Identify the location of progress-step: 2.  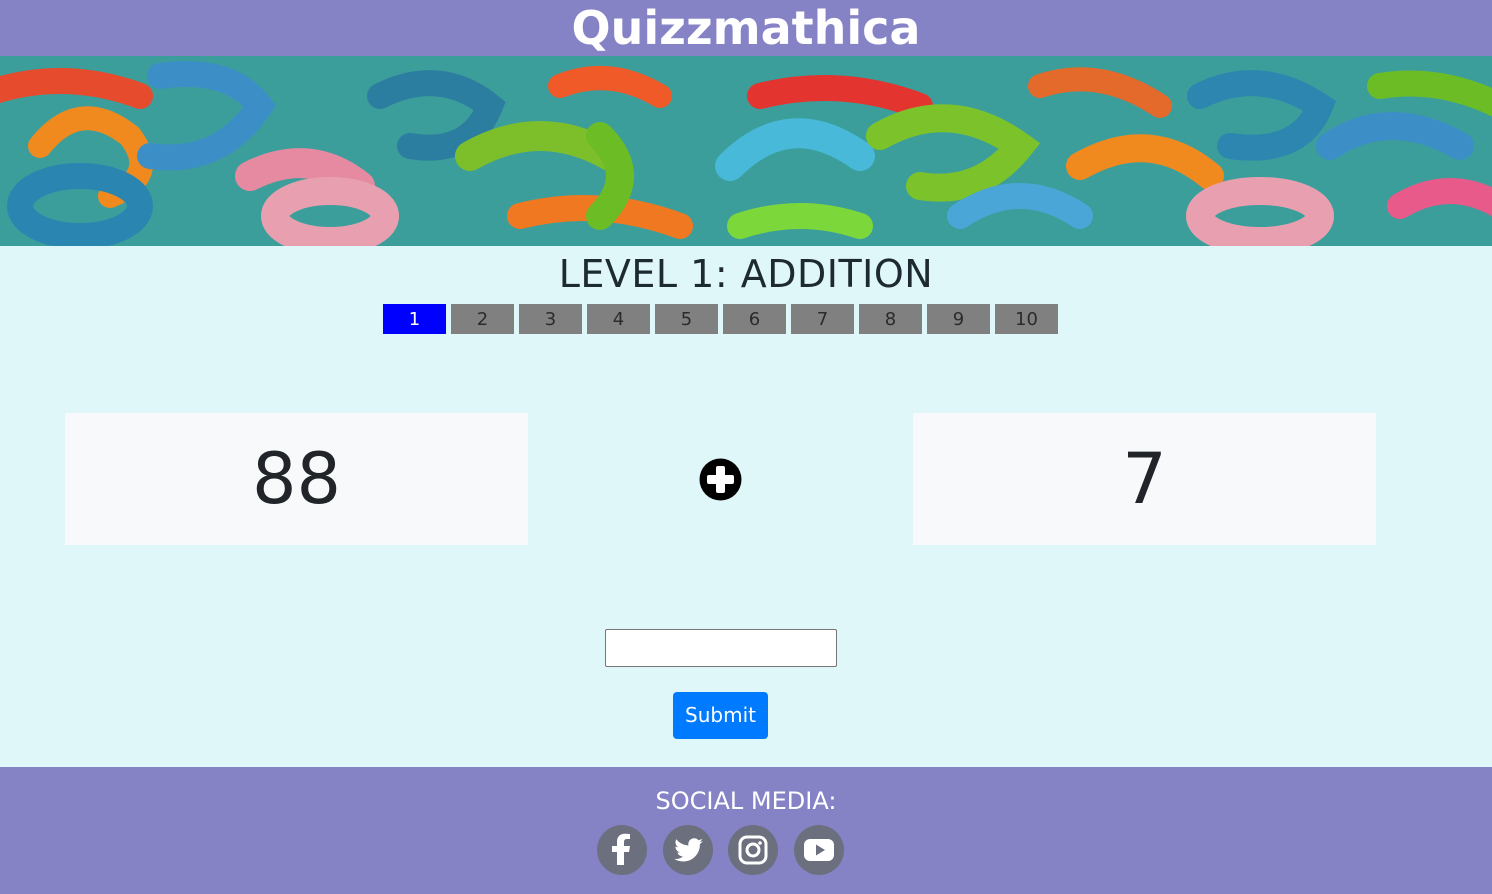
(482, 319).